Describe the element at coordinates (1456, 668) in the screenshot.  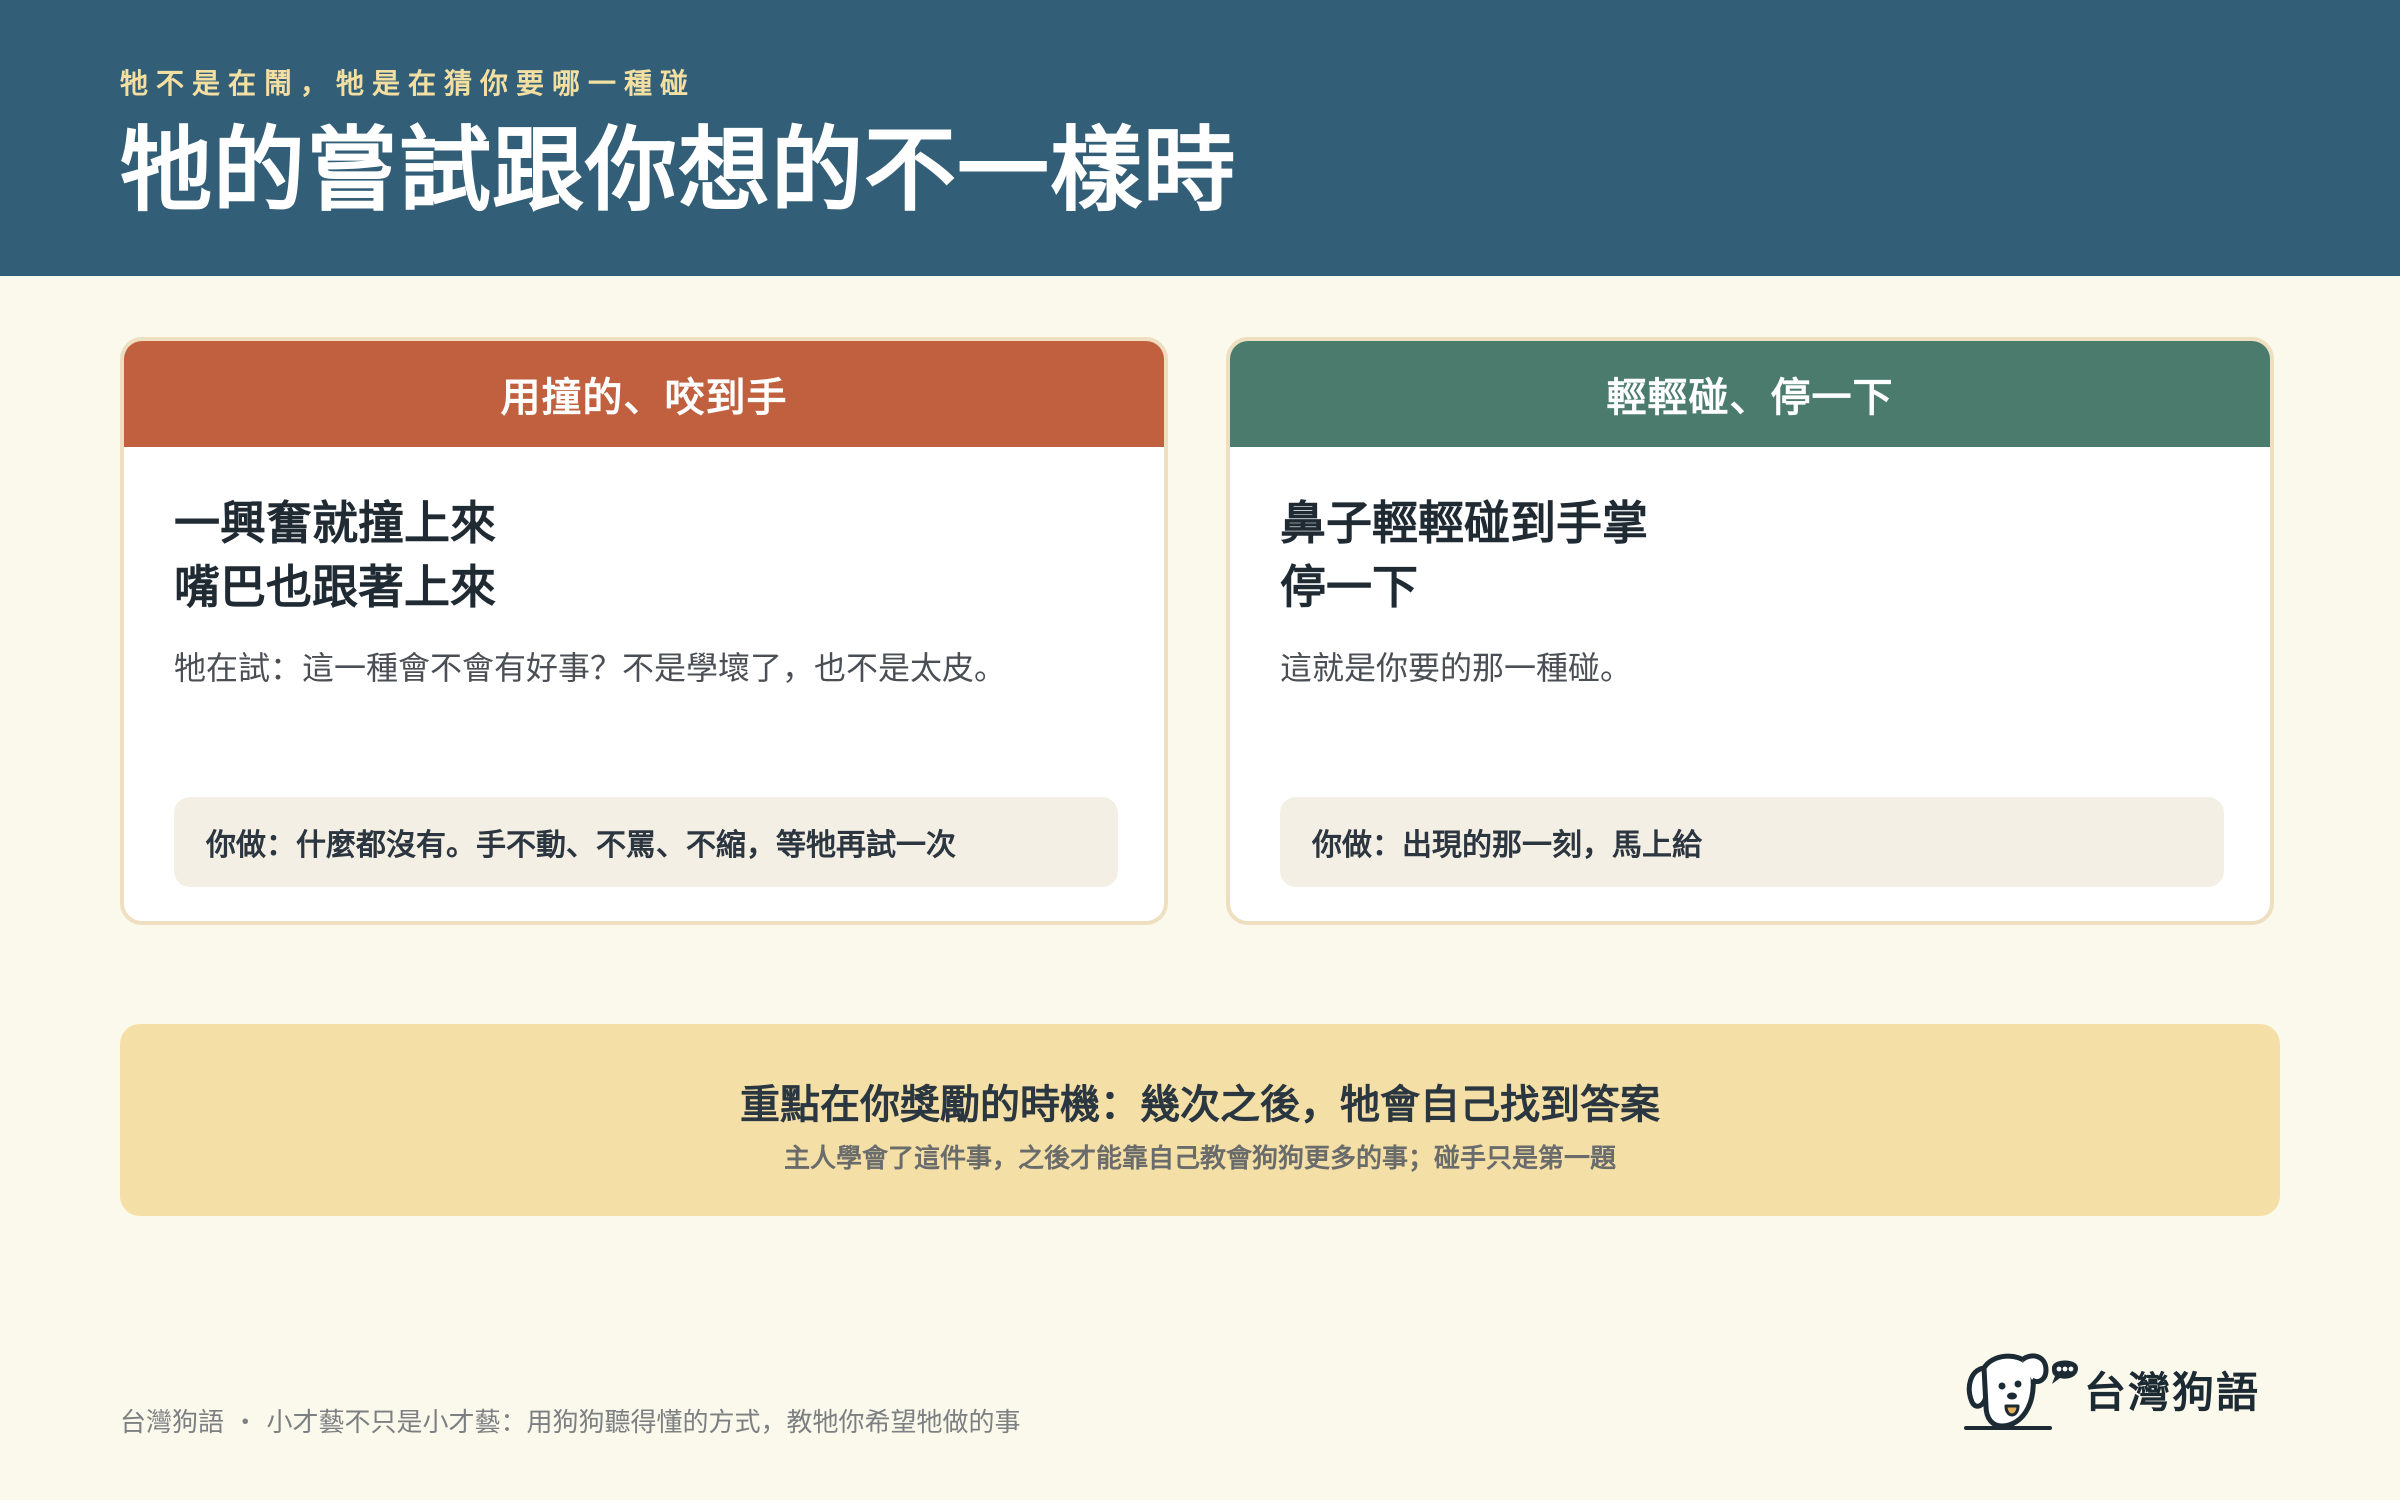
I see `card-description: 這就是你要的那一種碰。` at that location.